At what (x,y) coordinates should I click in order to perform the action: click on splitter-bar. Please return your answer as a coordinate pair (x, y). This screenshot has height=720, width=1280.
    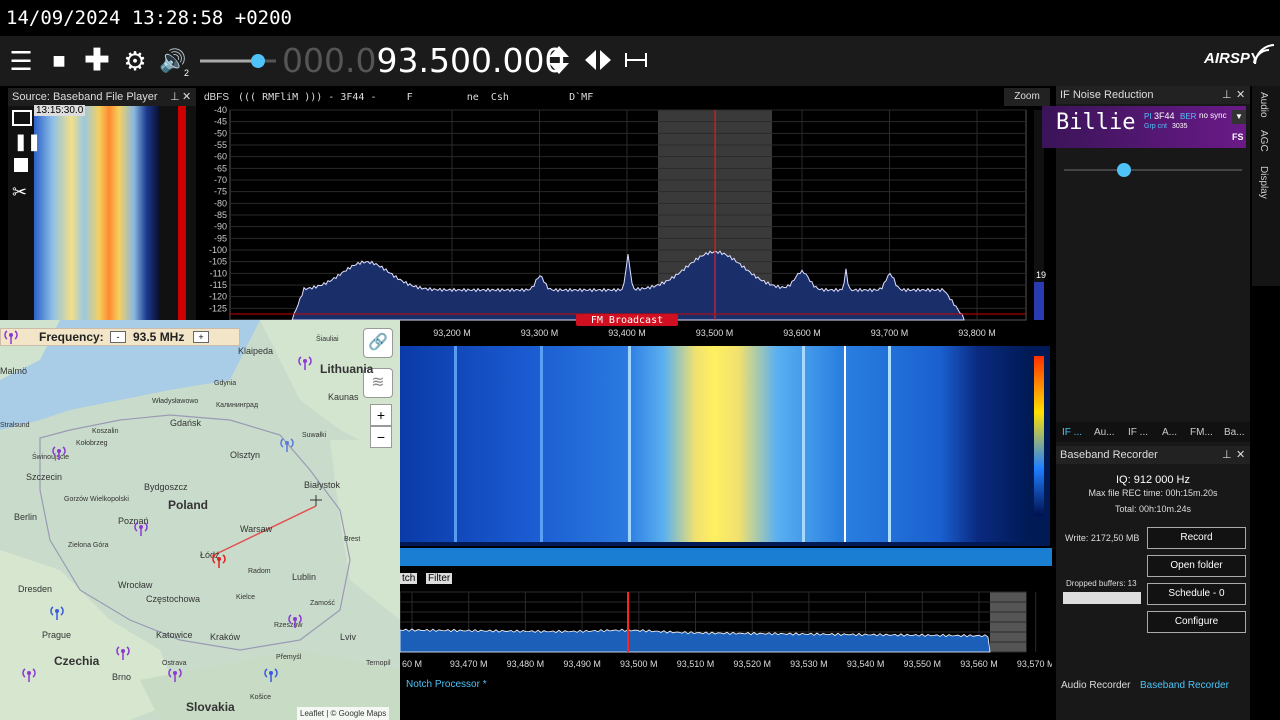
    Looking at the image, I should click on (726, 557).